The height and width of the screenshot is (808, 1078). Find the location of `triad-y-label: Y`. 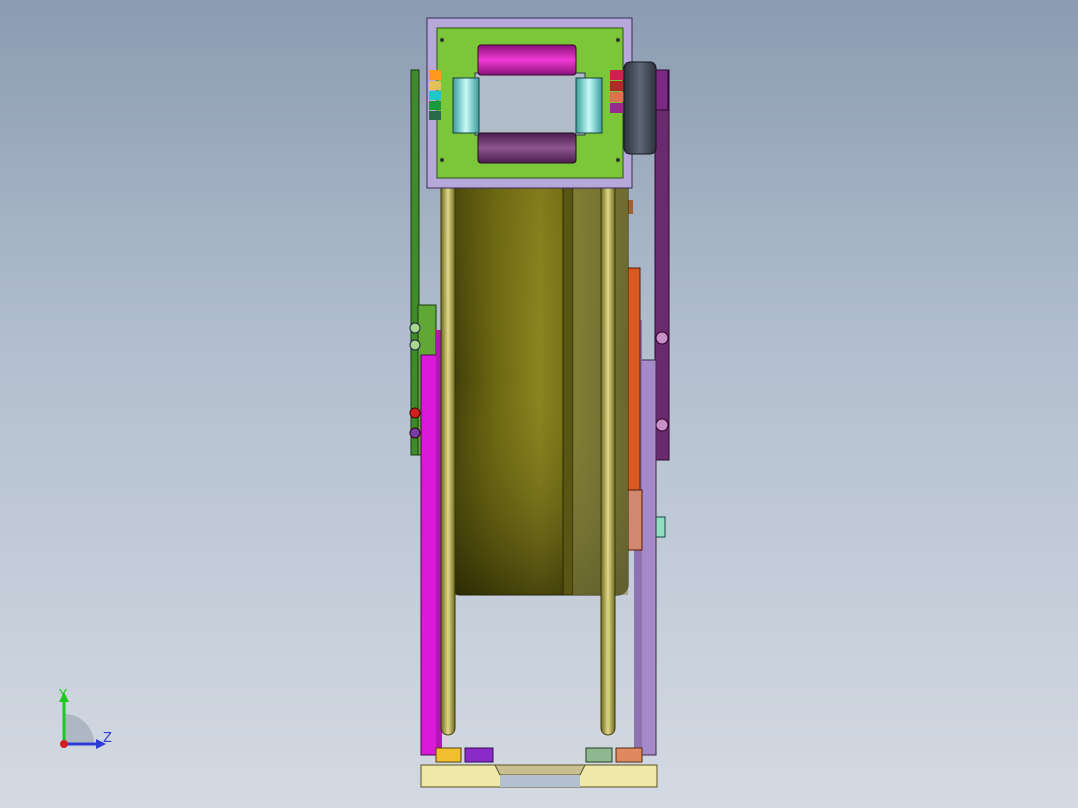

triad-y-label: Y is located at coordinates (63, 695).